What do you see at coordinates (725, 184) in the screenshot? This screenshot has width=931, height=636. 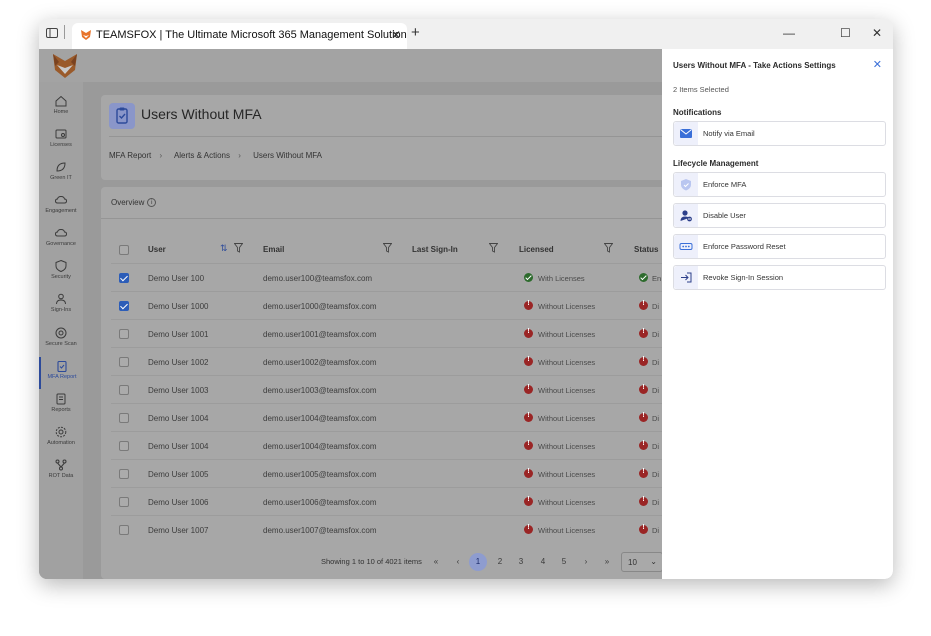 I see `enforce-mfa-label: Enforce MFA` at bounding box center [725, 184].